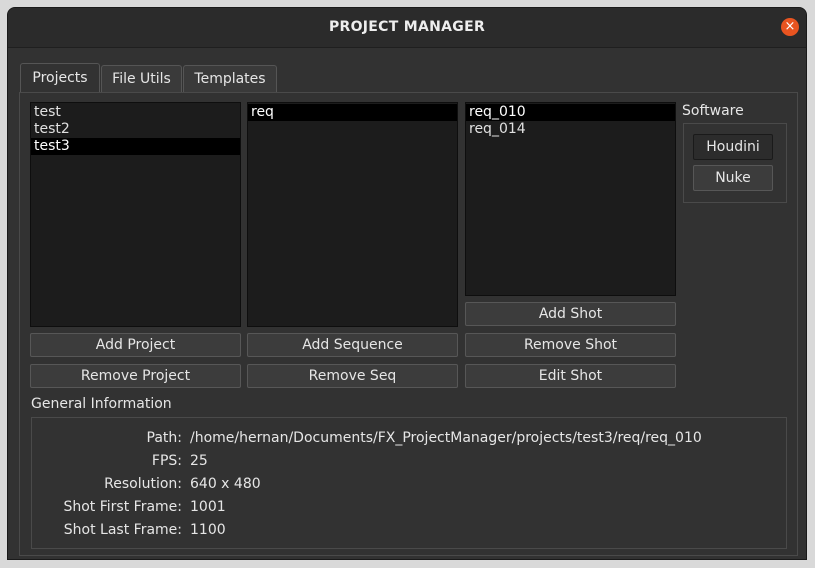 The width and height of the screenshot is (815, 568). What do you see at coordinates (166, 461) in the screenshot?
I see `fps-label: FPS:` at bounding box center [166, 461].